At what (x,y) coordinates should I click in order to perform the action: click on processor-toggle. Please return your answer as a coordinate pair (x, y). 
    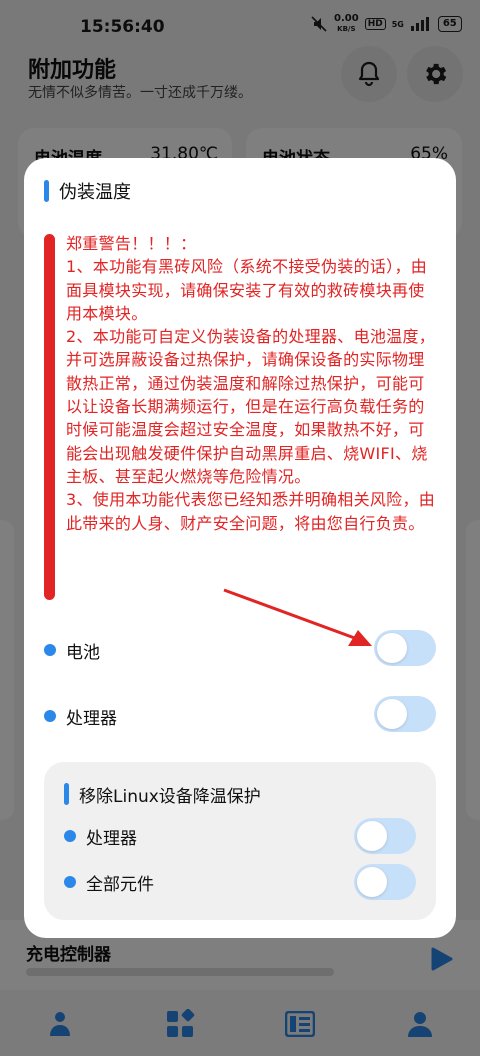
    Looking at the image, I should click on (405, 714).